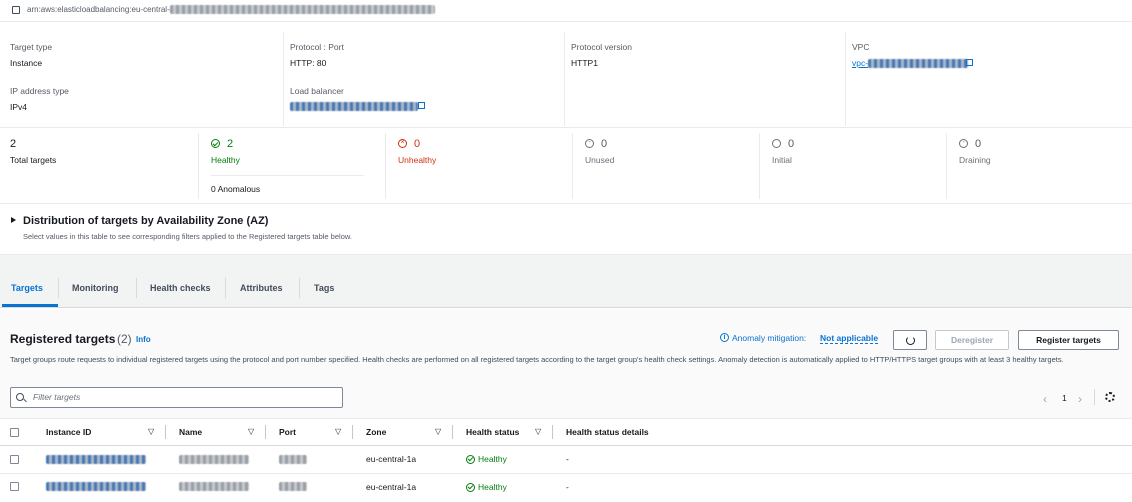 The height and width of the screenshot is (502, 1132). What do you see at coordinates (180, 288) in the screenshot?
I see `tab-health-checks: Health checks` at bounding box center [180, 288].